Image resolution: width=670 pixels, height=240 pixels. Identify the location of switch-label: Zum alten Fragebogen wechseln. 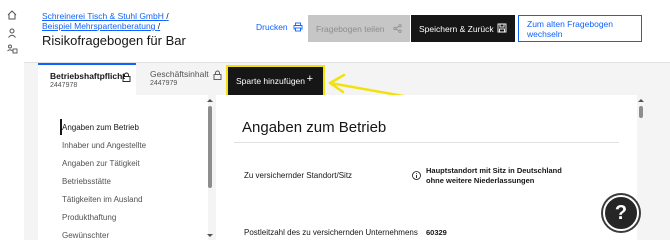
(570, 28).